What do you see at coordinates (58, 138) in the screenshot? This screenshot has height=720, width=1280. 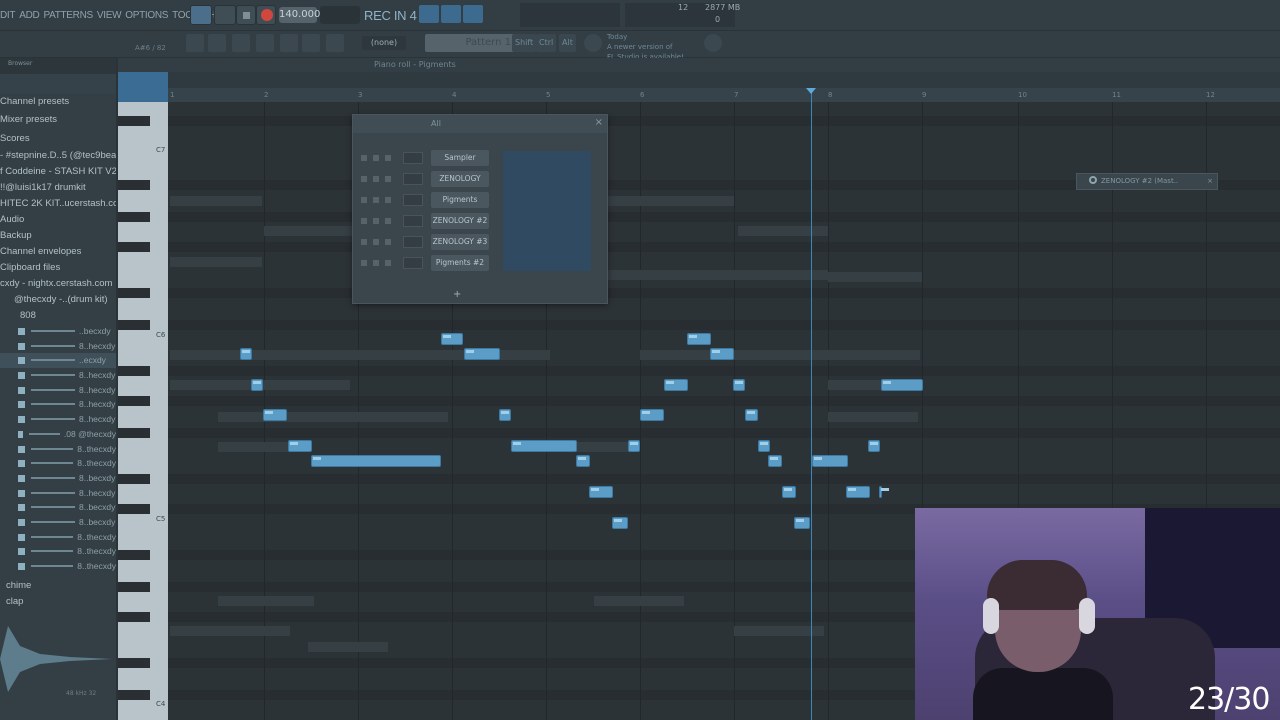 I see `browser-item: Scores` at bounding box center [58, 138].